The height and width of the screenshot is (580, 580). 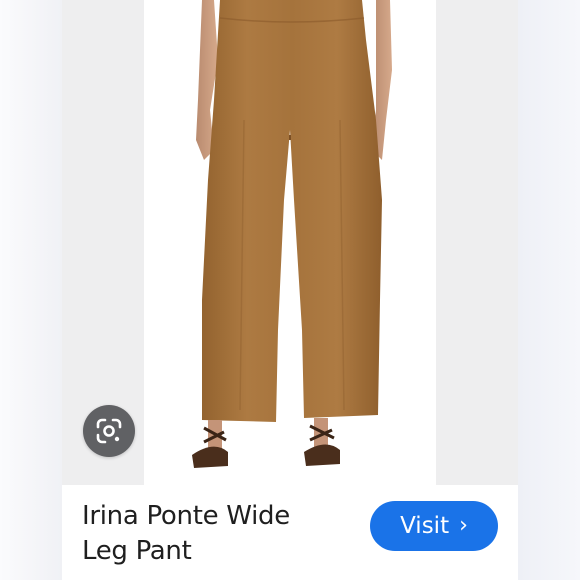 What do you see at coordinates (549, 290) in the screenshot?
I see `background-right` at bounding box center [549, 290].